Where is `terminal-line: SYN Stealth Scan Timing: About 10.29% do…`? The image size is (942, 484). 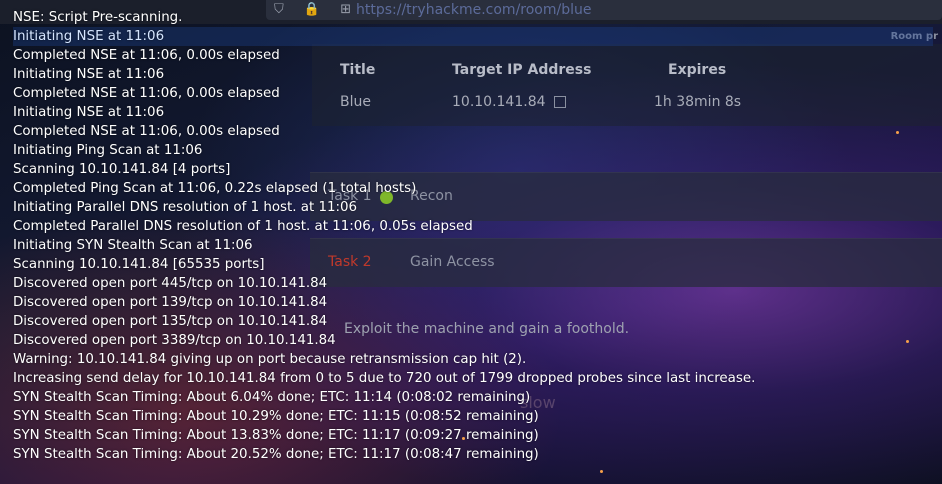 terminal-line: SYN Stealth Scan Timing: About 10.29% do… is located at coordinates (276, 416).